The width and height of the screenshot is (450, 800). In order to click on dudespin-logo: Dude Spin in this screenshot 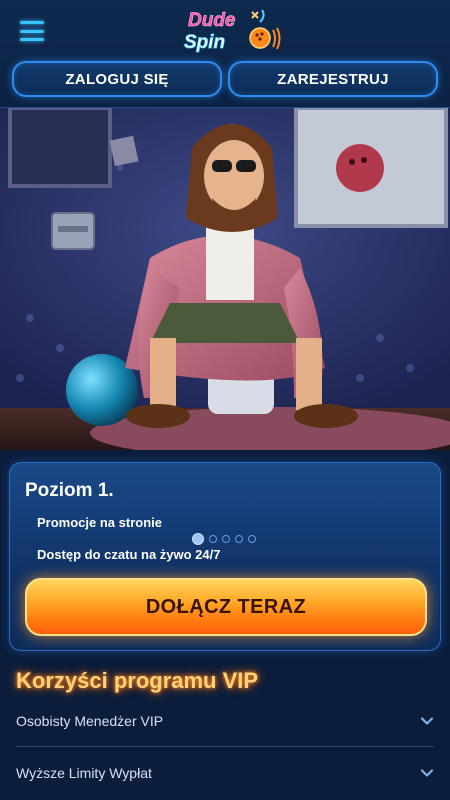, I will do `click(232, 29)`.